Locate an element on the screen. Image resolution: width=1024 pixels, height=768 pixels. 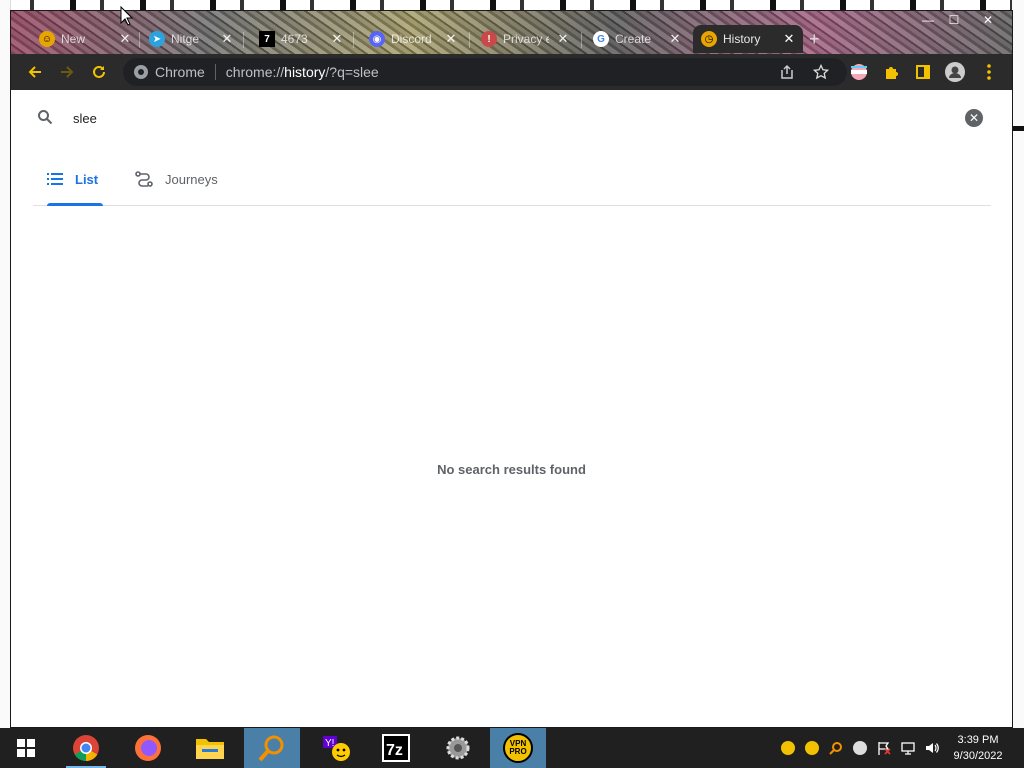
tab-discord: ◉ Discord ✕ is located at coordinates (413, 39).